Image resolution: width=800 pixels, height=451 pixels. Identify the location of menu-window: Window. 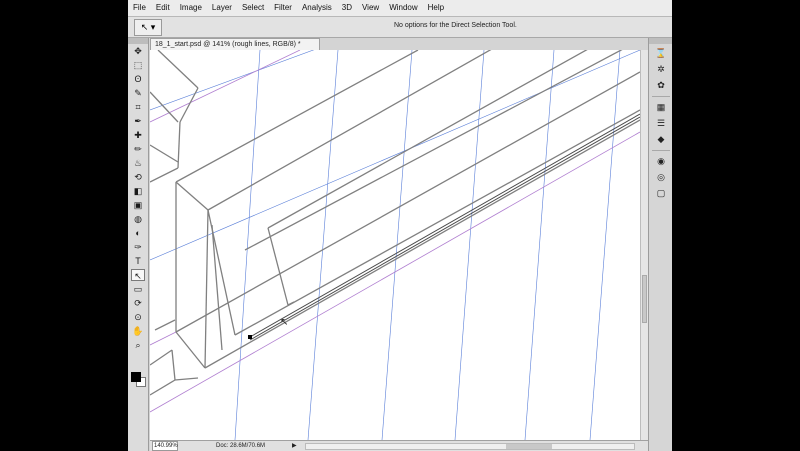
(403, 8).